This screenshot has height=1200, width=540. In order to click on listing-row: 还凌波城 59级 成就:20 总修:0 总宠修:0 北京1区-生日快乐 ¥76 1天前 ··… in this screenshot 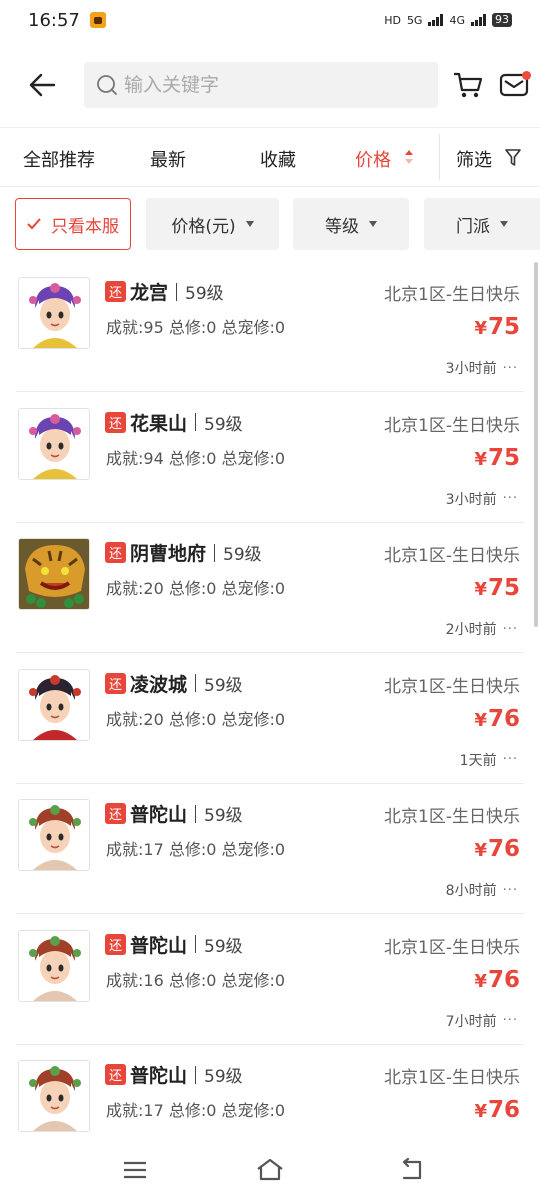, I will do `click(270, 719)`.